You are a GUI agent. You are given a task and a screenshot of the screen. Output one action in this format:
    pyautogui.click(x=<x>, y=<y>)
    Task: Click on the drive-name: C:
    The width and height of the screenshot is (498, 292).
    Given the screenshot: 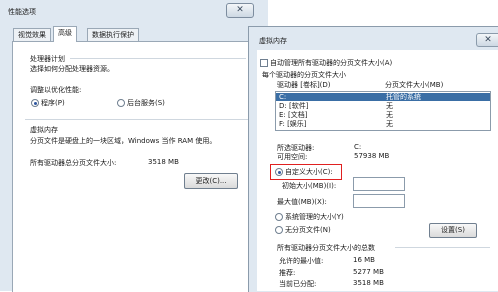 What is the action you would take?
    pyautogui.click(x=283, y=97)
    